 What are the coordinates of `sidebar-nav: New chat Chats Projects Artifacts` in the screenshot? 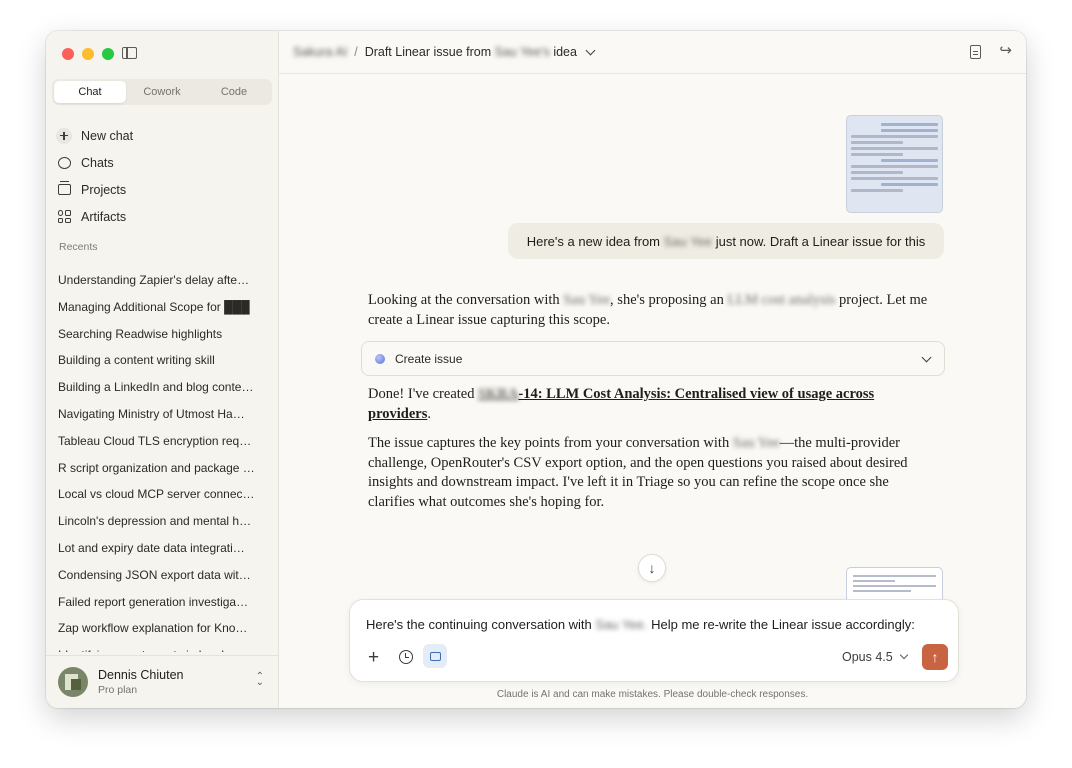 It's located at (162, 176).